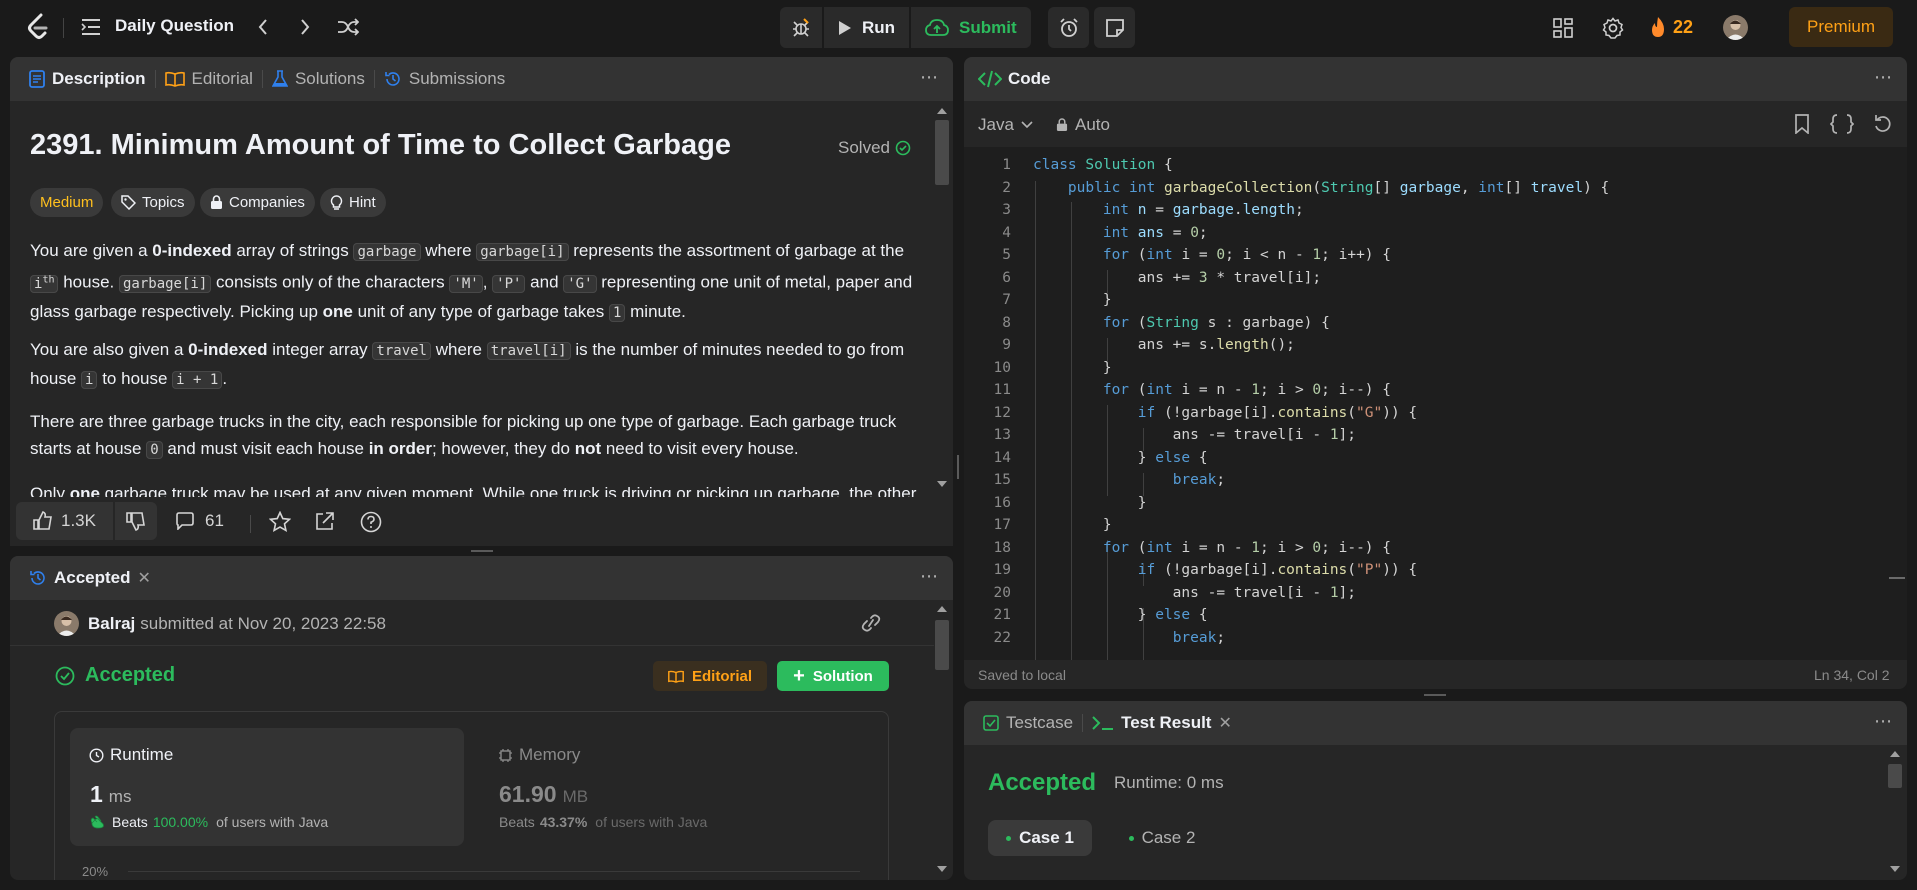  I want to click on submission-scroll-thumb, so click(942, 645).